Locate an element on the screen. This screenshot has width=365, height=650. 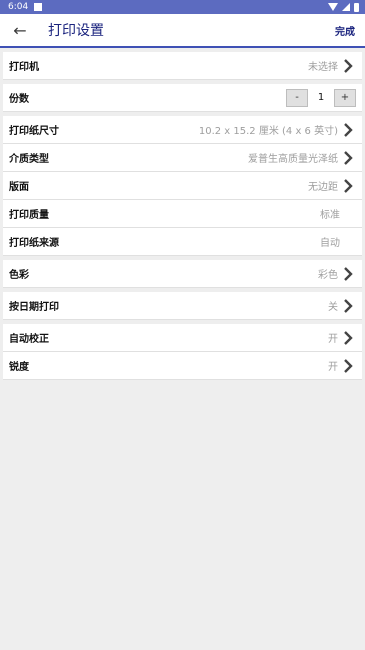
setting-value: 爱普生高质量光泽纸 is located at coordinates (293, 159).